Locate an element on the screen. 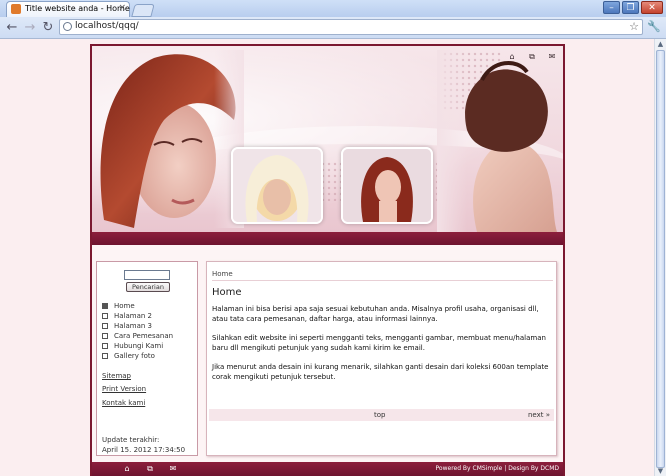  reload-icon: ↻ is located at coordinates (48, 27).